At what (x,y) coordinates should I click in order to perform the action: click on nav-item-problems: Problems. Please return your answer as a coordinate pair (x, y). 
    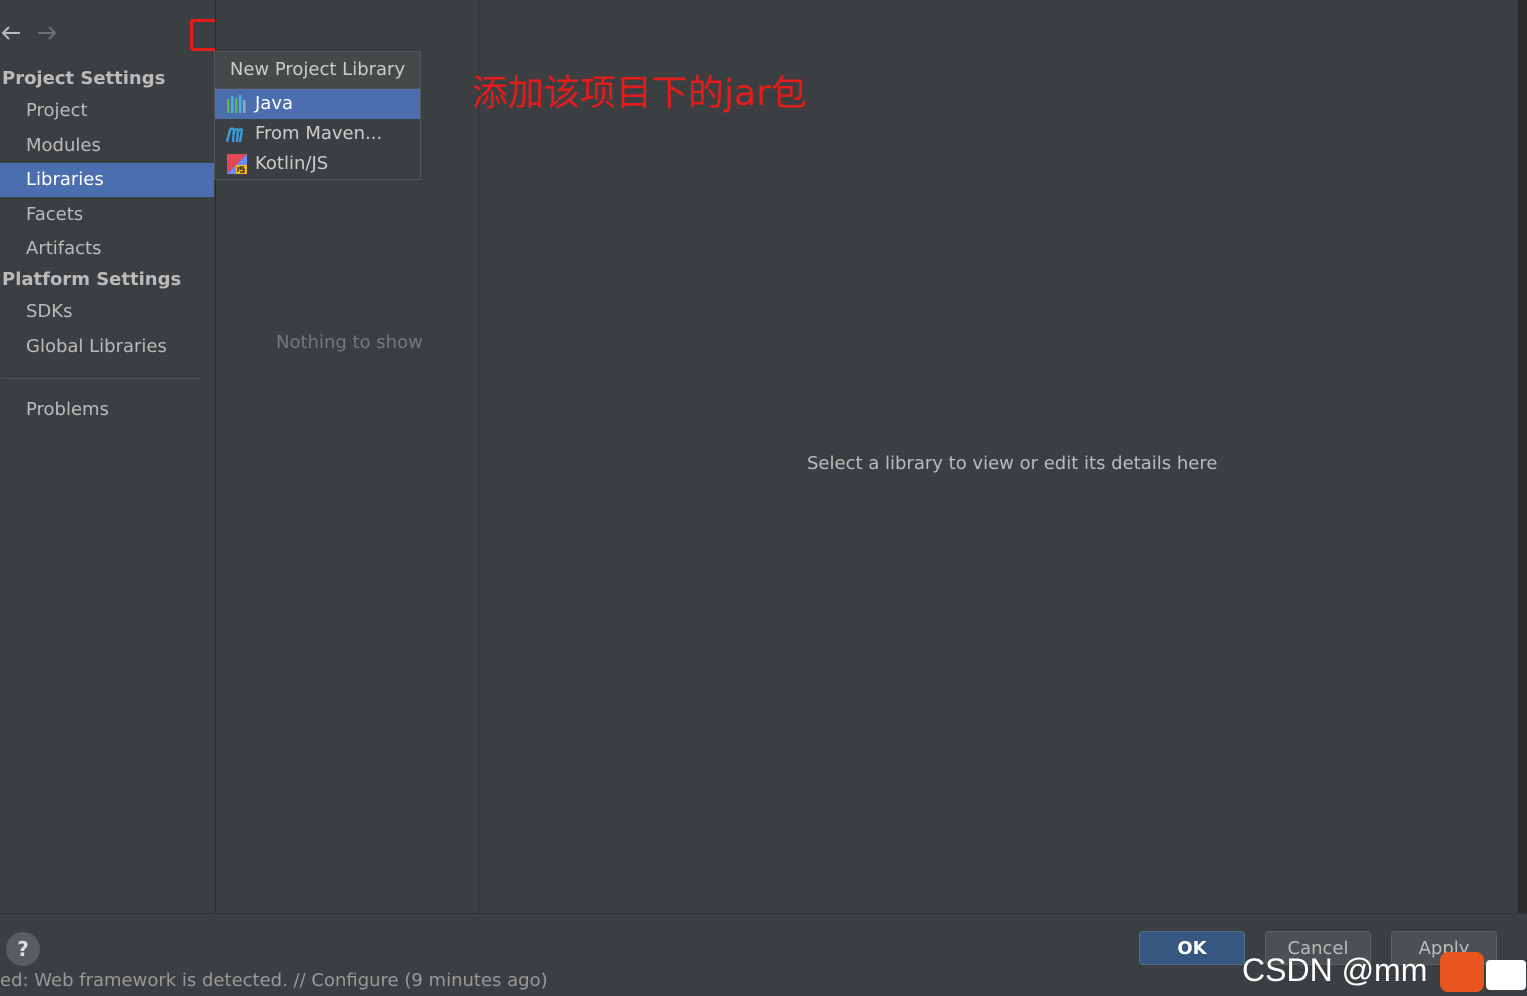
    Looking at the image, I should click on (107, 410).